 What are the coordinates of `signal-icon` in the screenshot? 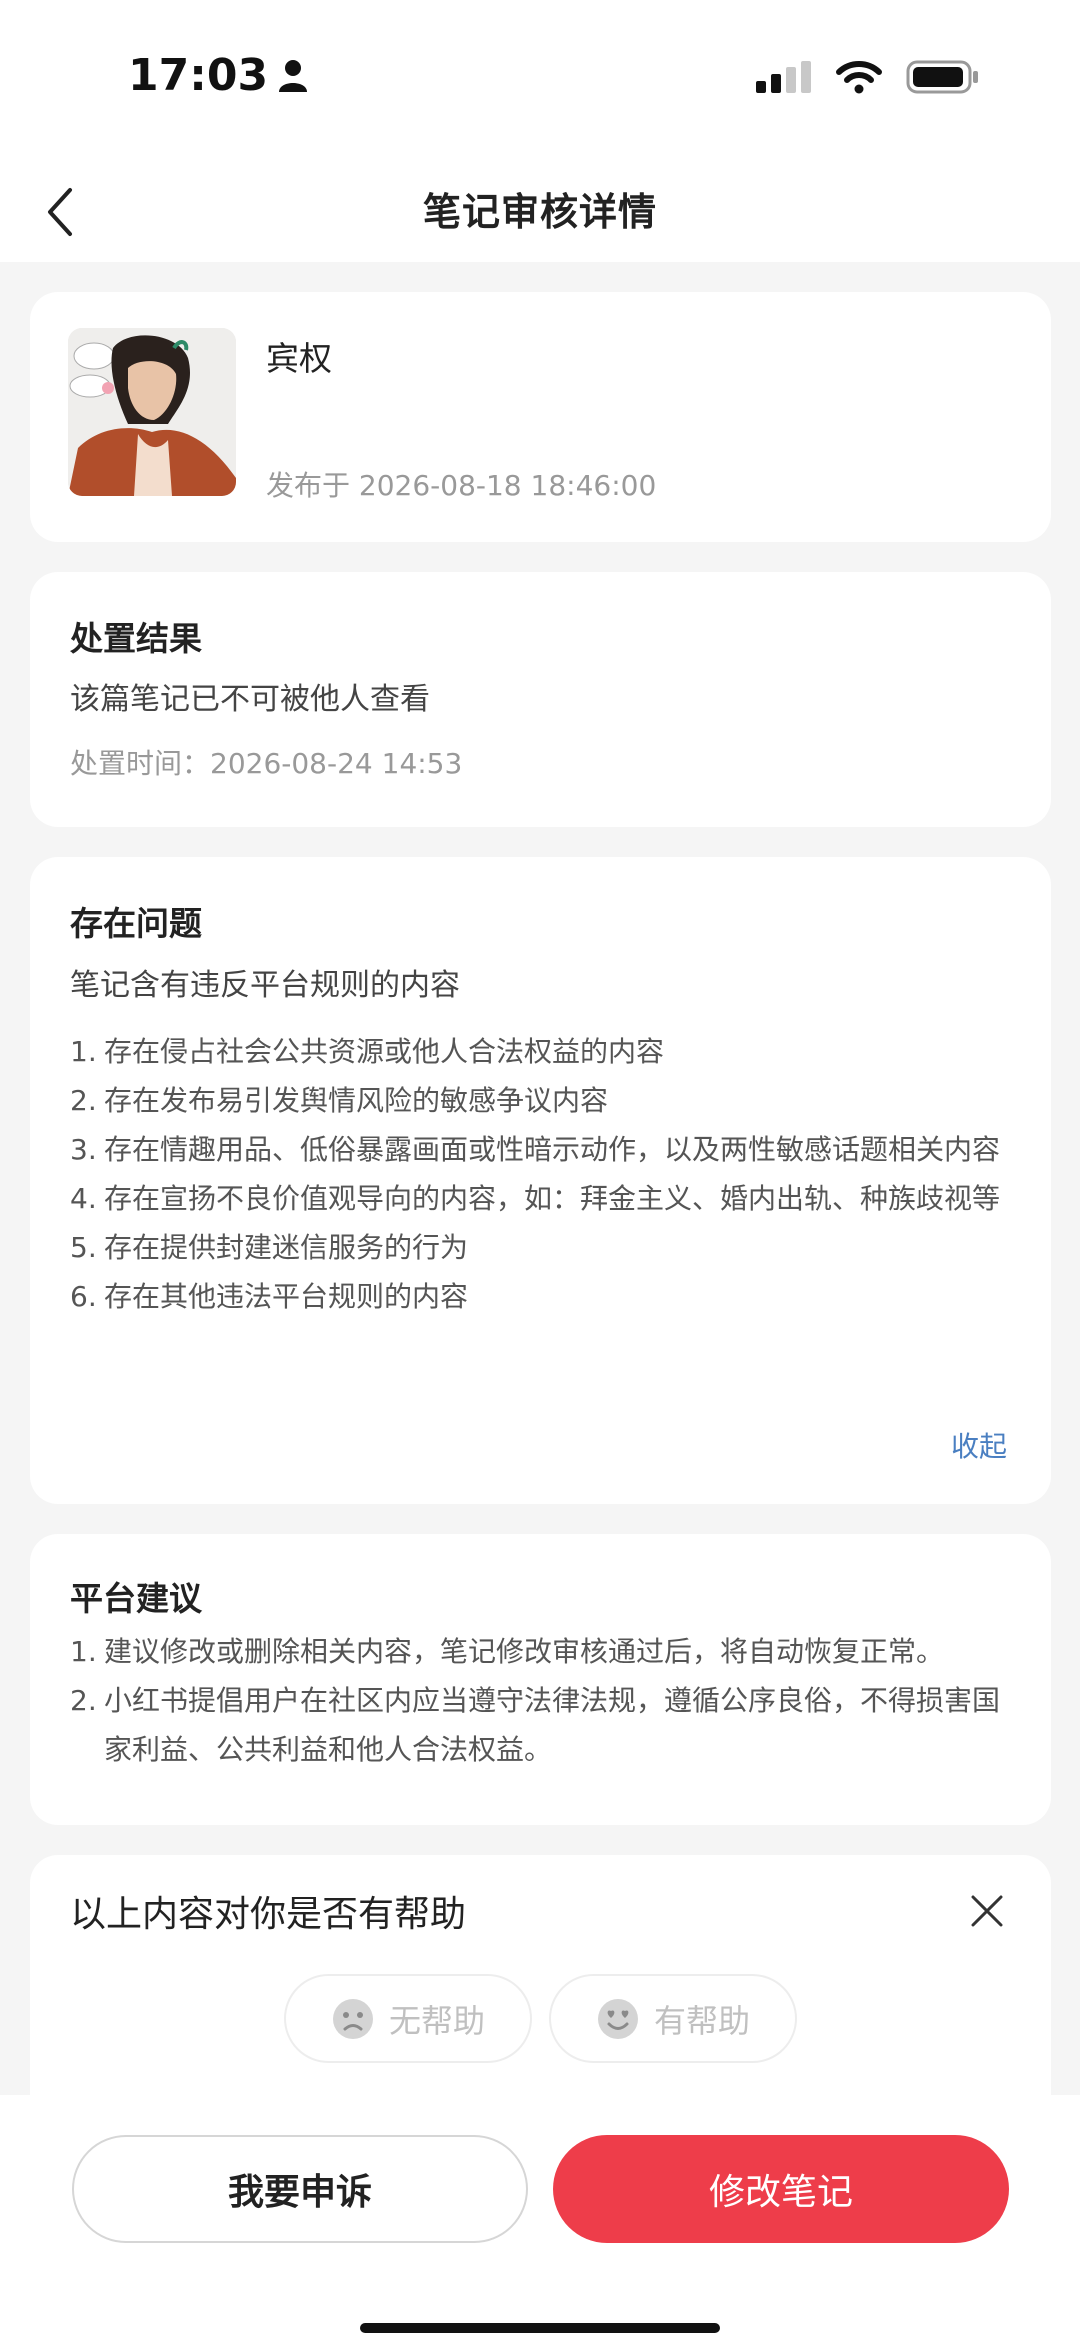 It's located at (783, 77).